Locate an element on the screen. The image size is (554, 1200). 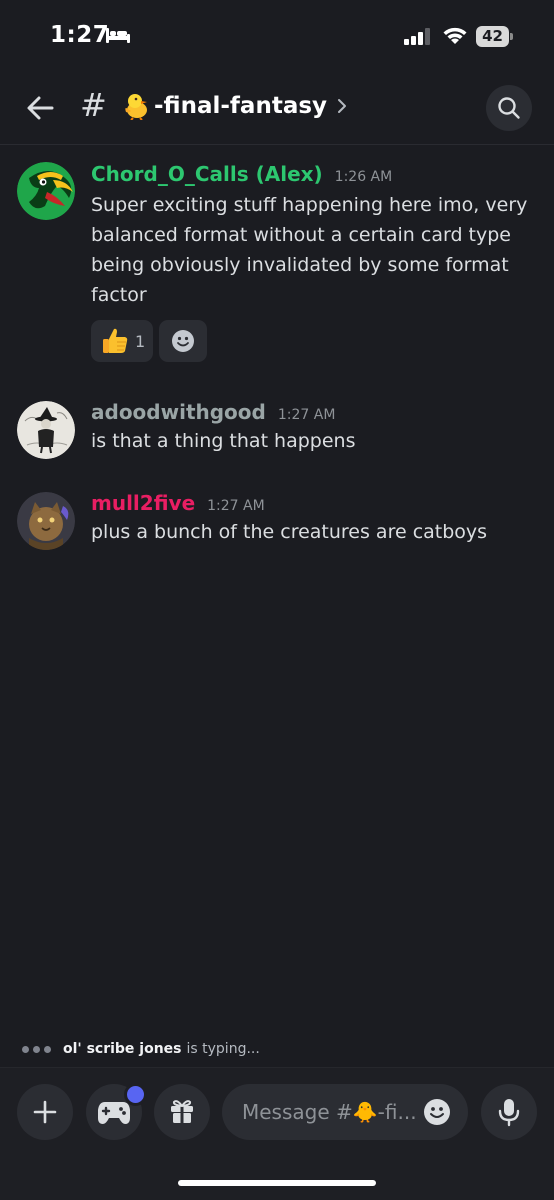
status-bar: 1:27 42 is located at coordinates (277, 36).